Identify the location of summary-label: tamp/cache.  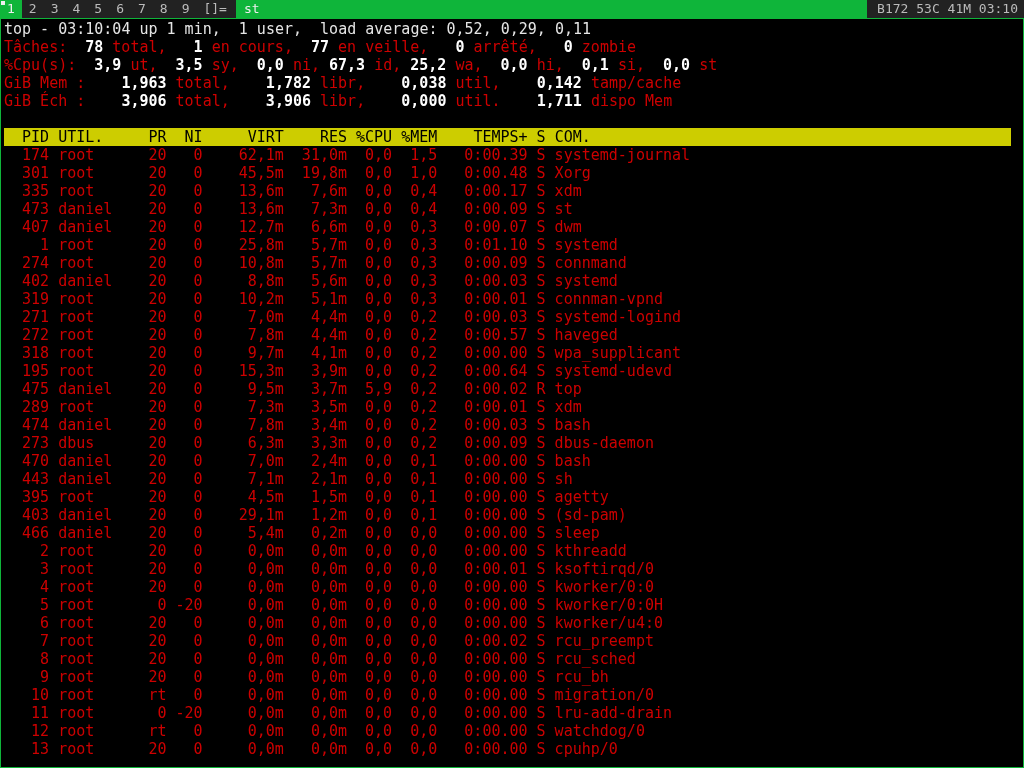
(636, 83).